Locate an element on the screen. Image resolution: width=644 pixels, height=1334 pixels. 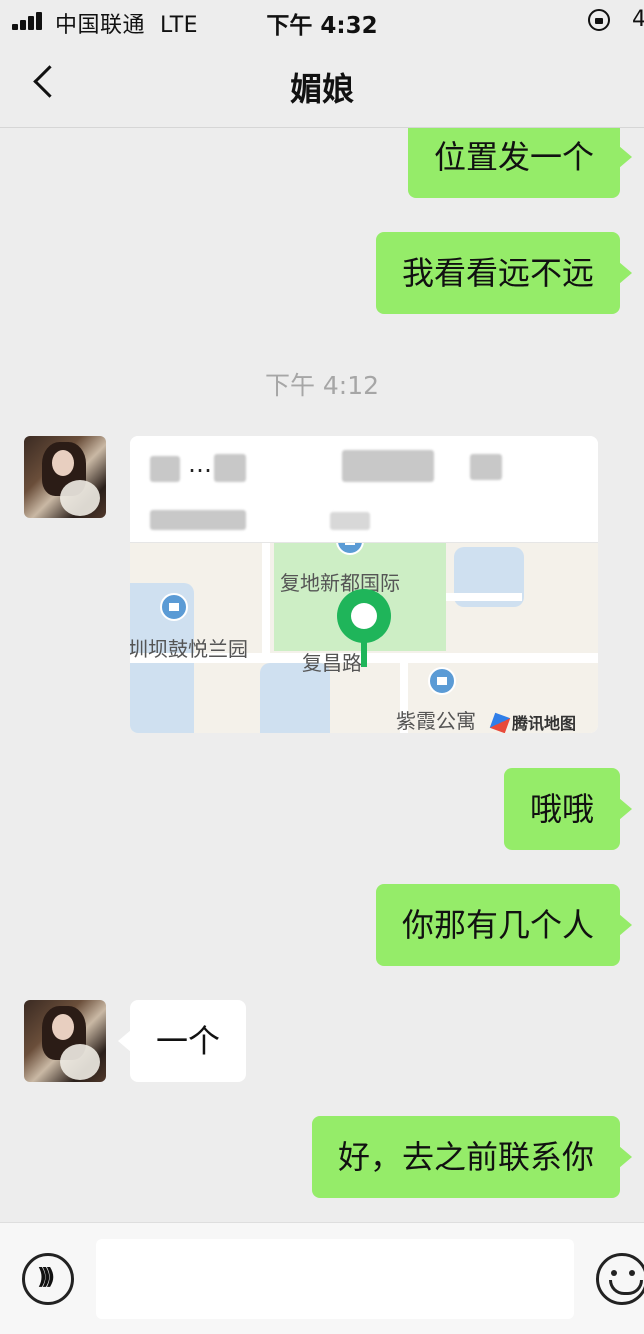
map-label: 圳坝鼓悦兰园 is located at coordinates (189, 649).